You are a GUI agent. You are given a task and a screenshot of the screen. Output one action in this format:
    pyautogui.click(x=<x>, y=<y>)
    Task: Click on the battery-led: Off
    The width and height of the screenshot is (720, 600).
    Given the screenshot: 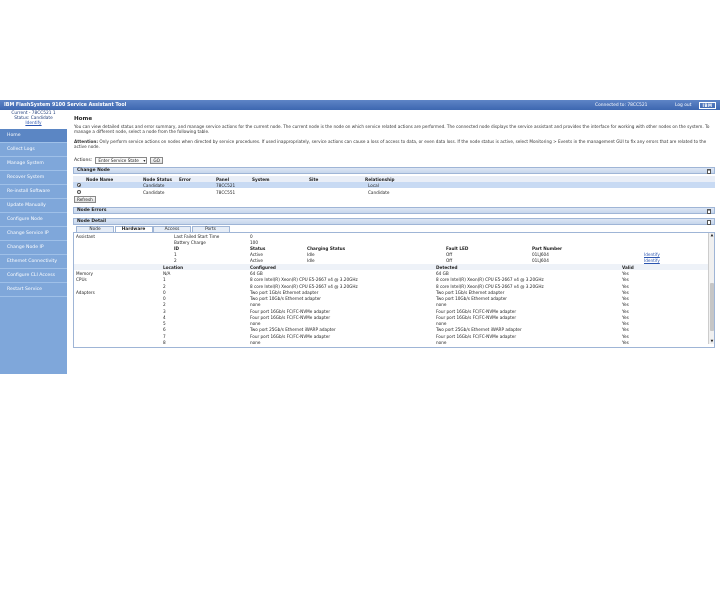 What is the action you would take?
    pyautogui.click(x=449, y=261)
    